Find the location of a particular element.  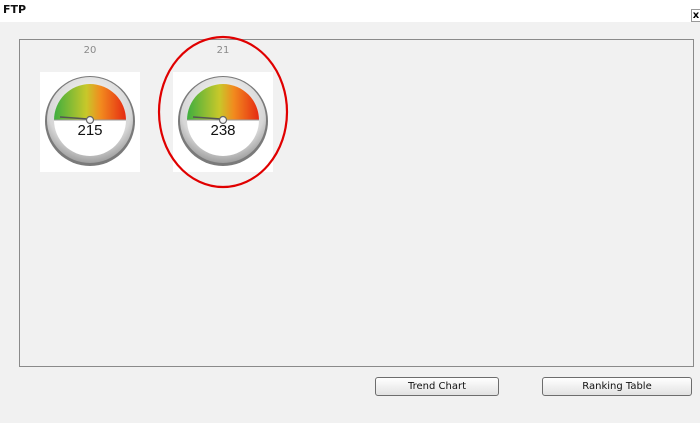

gauge-tile-20: 20 215 is located at coordinates (90, 107).